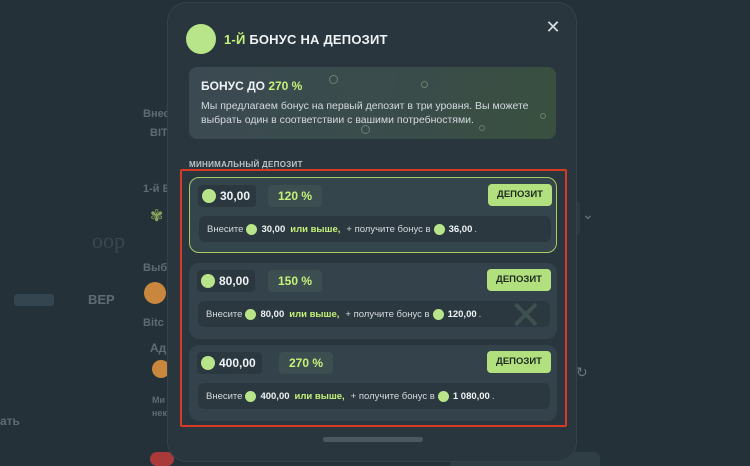  I want to click on info-bonus: 120,00, so click(462, 314).